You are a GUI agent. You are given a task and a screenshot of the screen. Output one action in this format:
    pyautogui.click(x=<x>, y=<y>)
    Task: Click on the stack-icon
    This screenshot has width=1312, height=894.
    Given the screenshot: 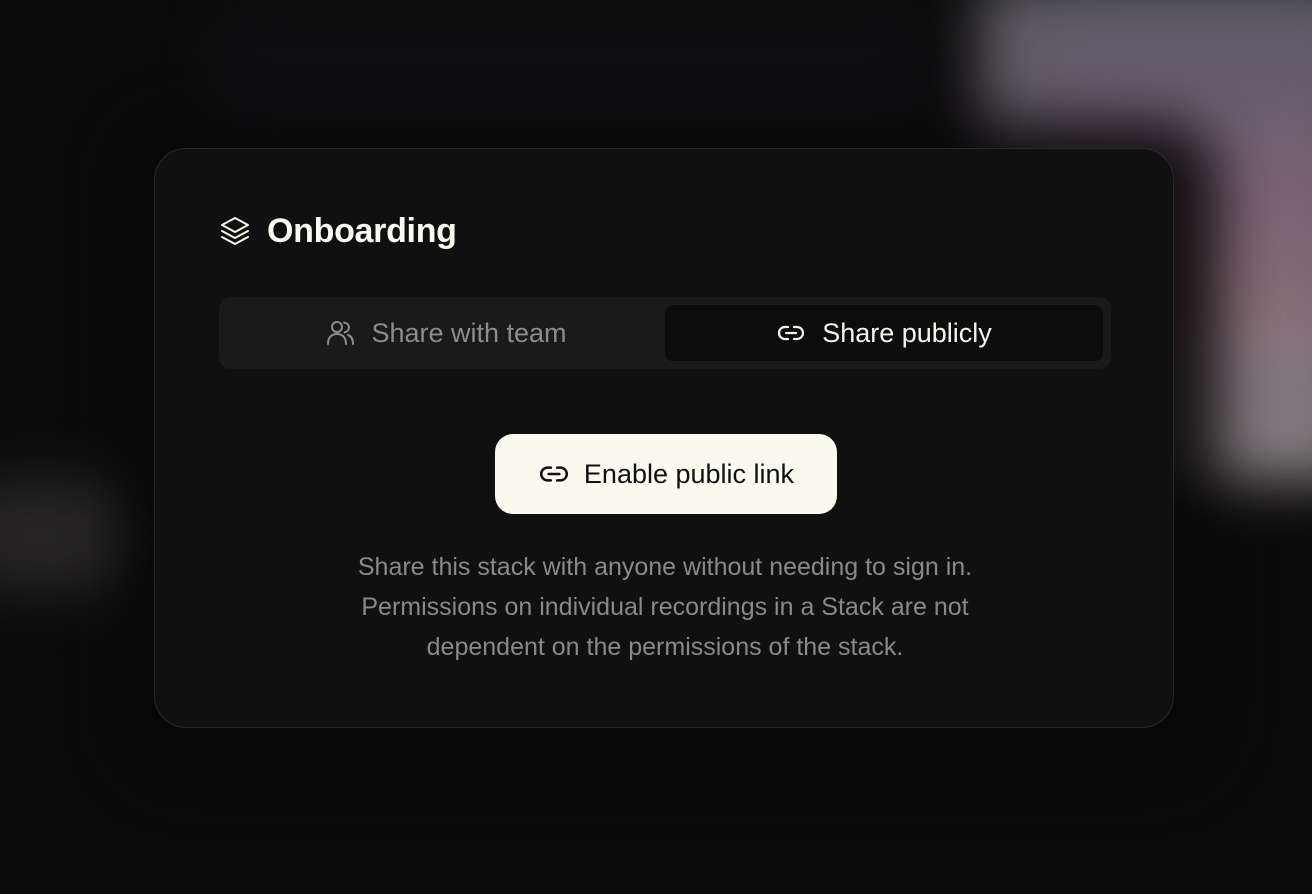 What is the action you would take?
    pyautogui.click(x=235, y=231)
    